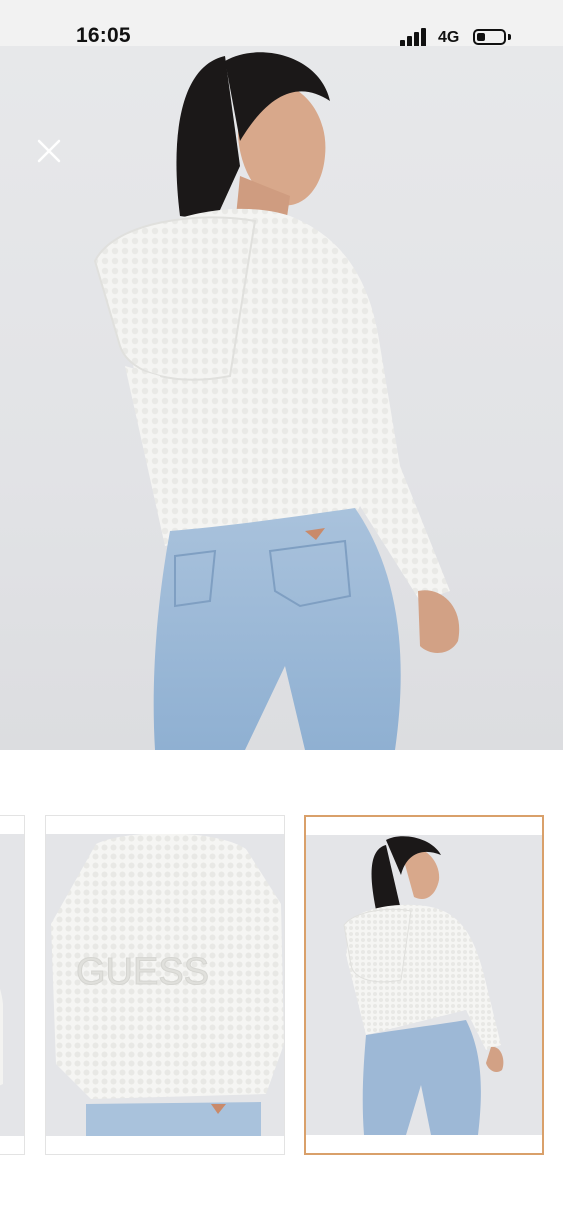 This screenshot has width=563, height=1219. I want to click on thumbnail-3-selected, so click(424, 985).